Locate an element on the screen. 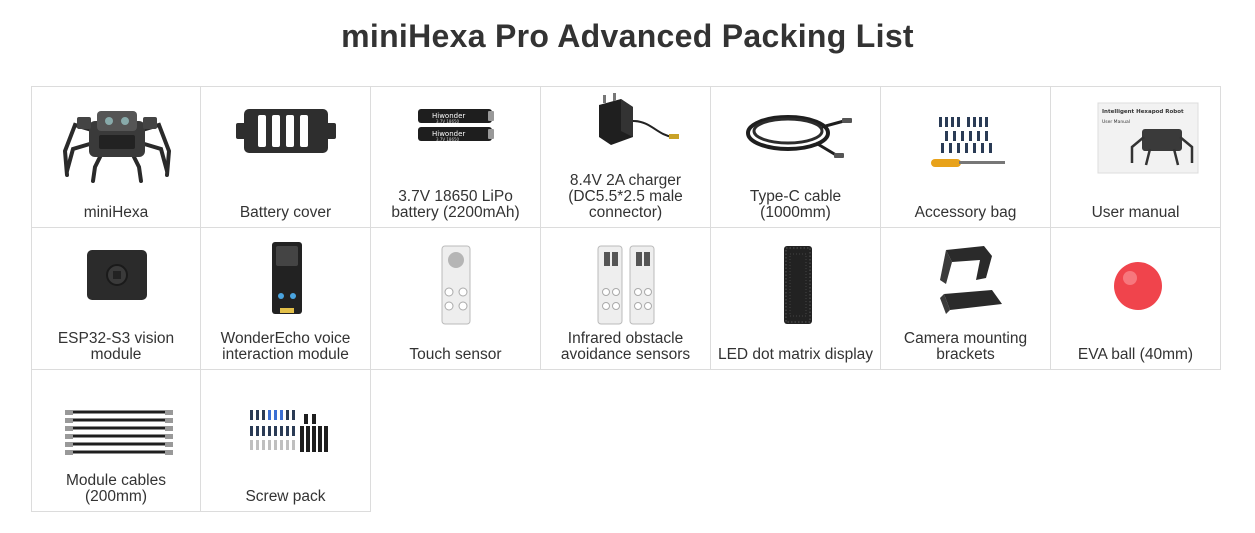 Image resolution: width=1255 pixels, height=533 pixels. item-label: Type-C cable (1000mm) is located at coordinates (795, 204).